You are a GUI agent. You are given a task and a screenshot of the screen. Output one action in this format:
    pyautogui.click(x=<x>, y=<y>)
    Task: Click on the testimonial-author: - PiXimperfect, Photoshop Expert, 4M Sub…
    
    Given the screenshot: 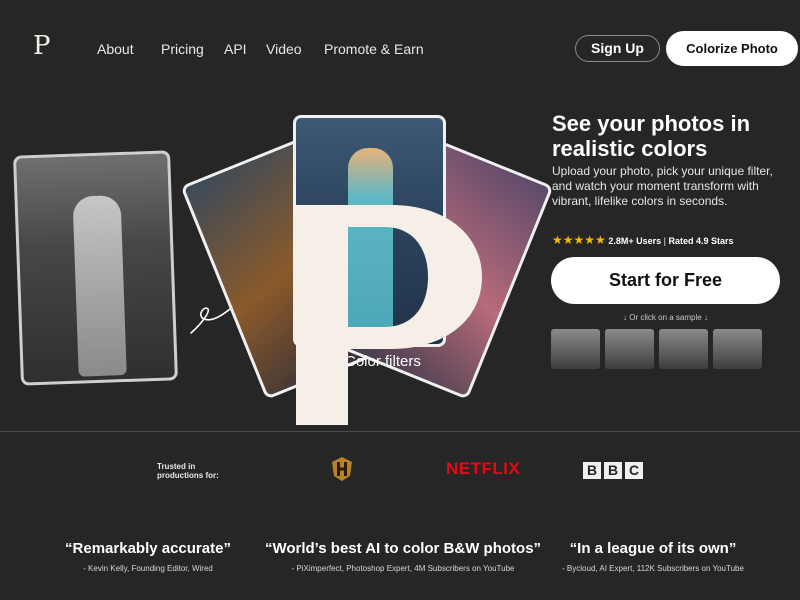 What is the action you would take?
    pyautogui.click(x=403, y=568)
    